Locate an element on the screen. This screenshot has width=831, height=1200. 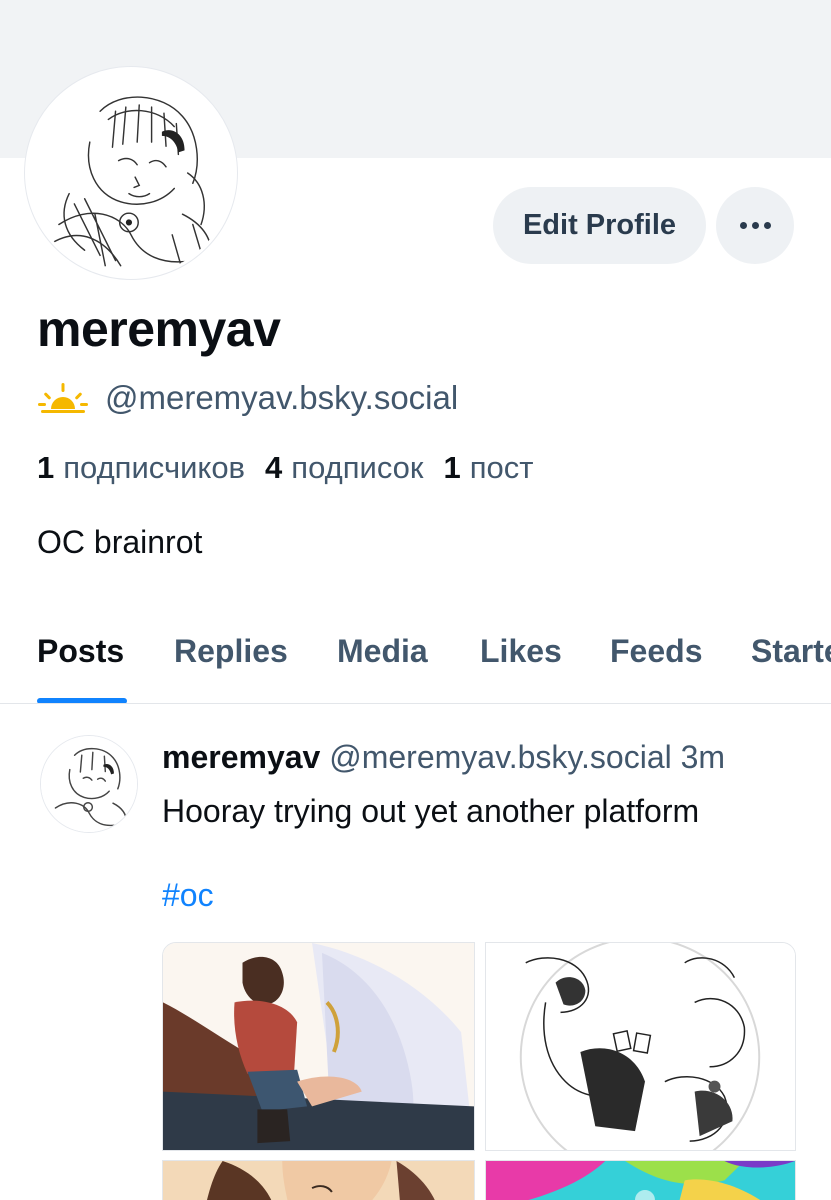
posts-label: пост is located at coordinates (501, 467).